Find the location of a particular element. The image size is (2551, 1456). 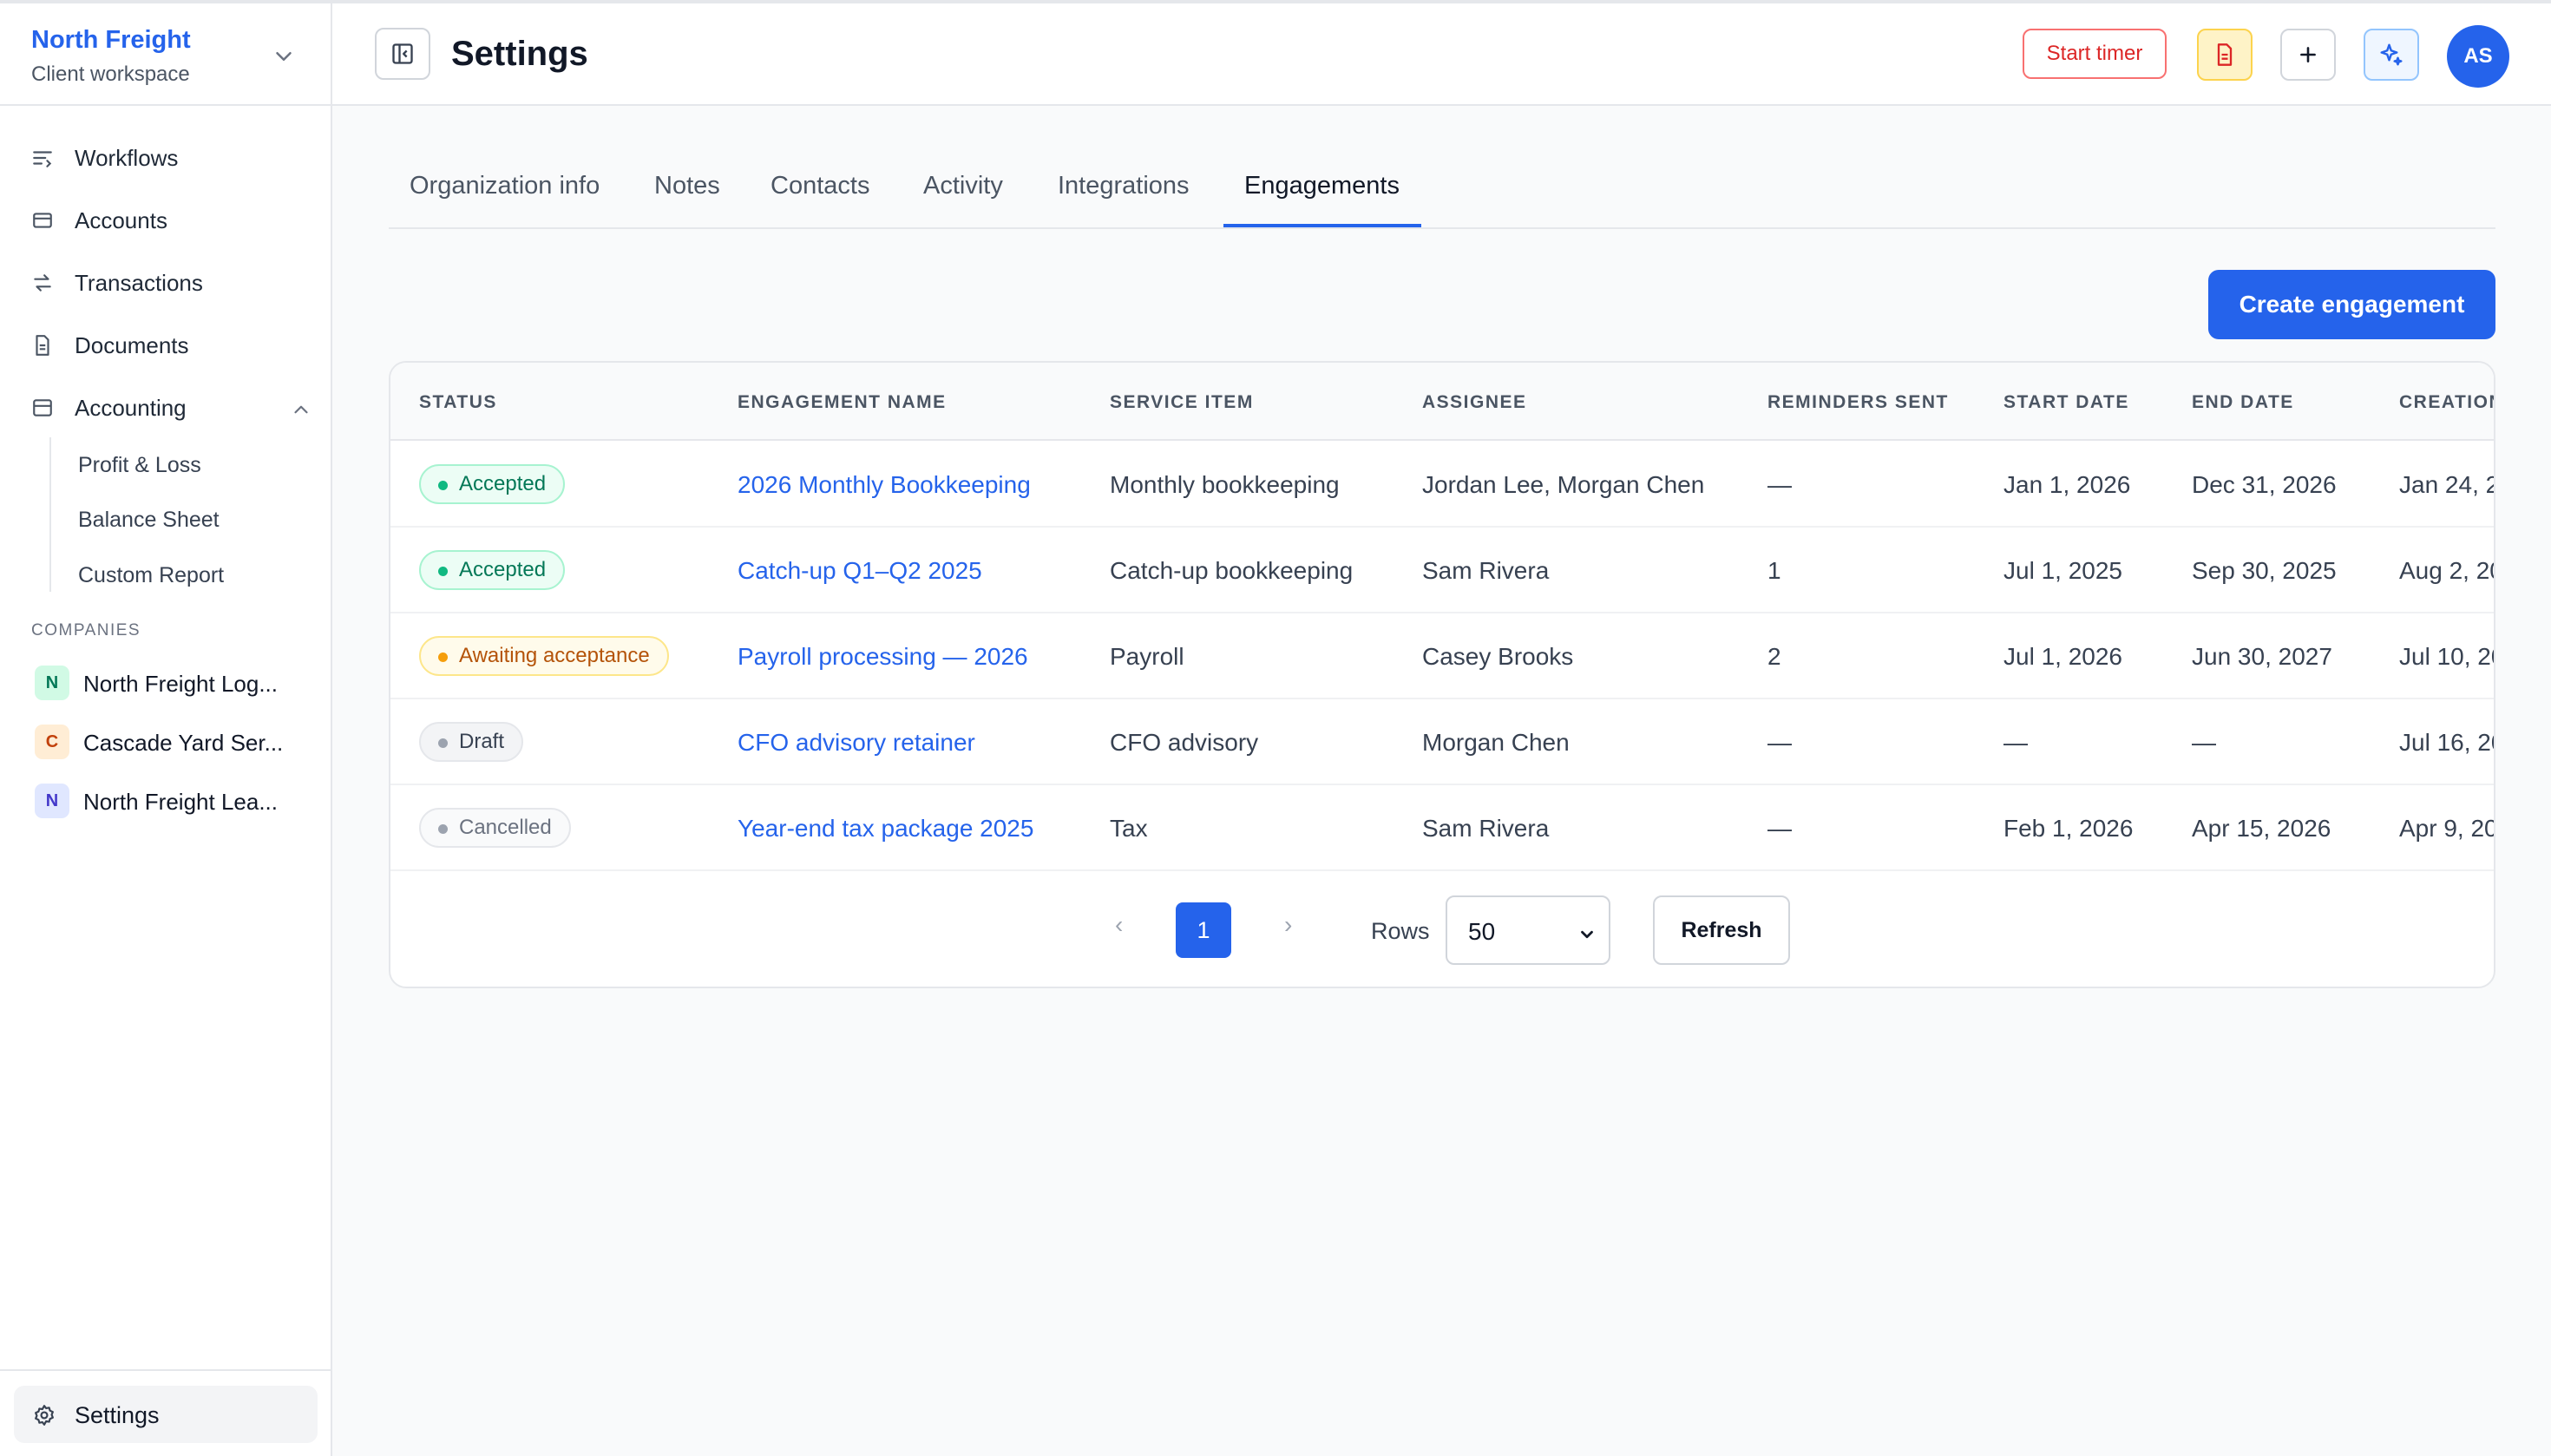

column-header-engagement-name: ENGAGEMENT NAME is located at coordinates (842, 402).